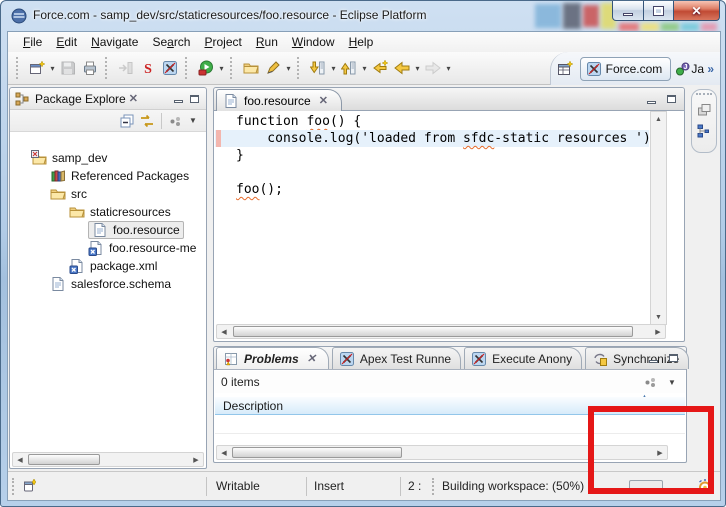 The width and height of the screenshot is (726, 507). What do you see at coordinates (311, 358) in the screenshot?
I see `tab-close-icon: ✕` at bounding box center [311, 358].